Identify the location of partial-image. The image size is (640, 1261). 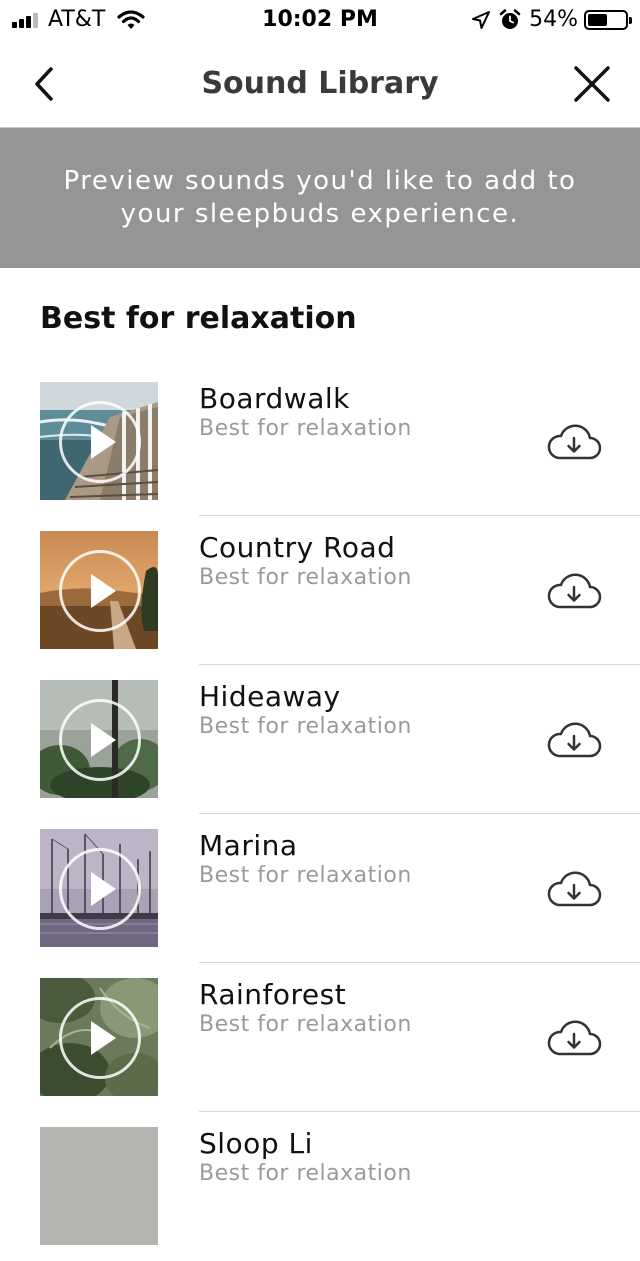
(99, 1186).